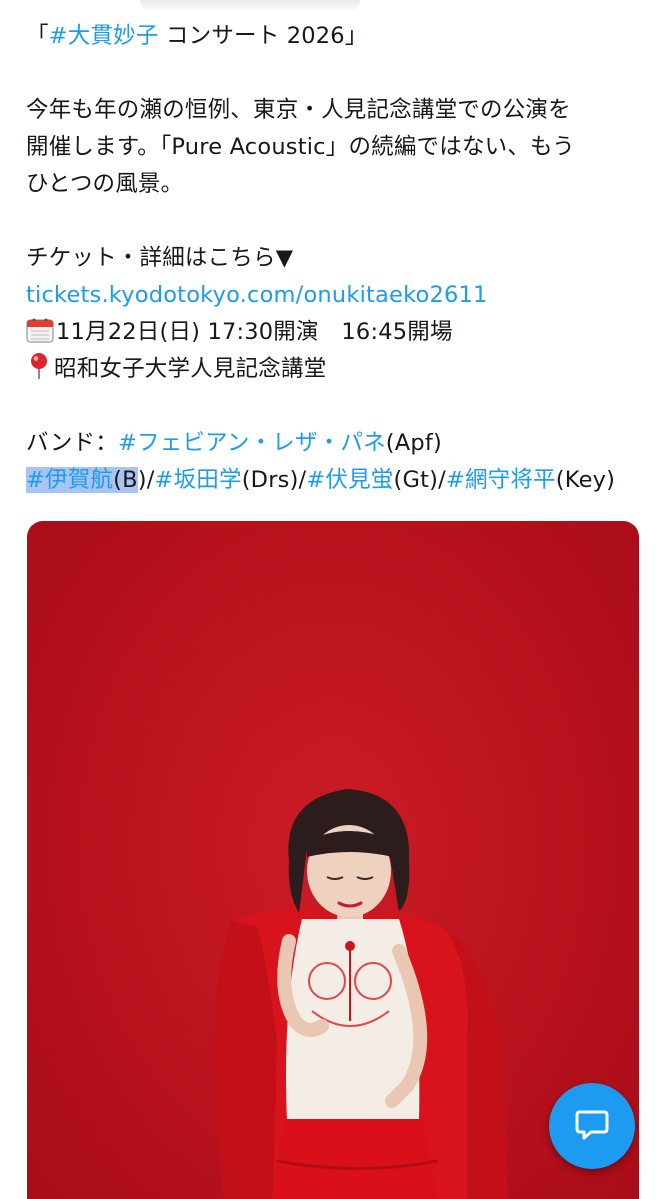 This screenshot has width=666, height=1199. Describe the element at coordinates (160, 258) in the screenshot. I see `ticket-label: チケット・詳細はこちら▼` at that location.